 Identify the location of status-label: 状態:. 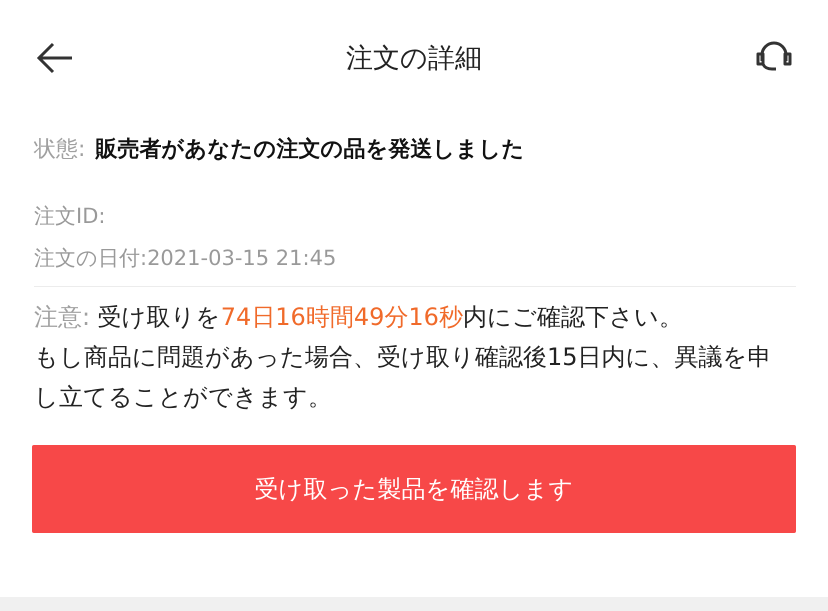
(60, 150).